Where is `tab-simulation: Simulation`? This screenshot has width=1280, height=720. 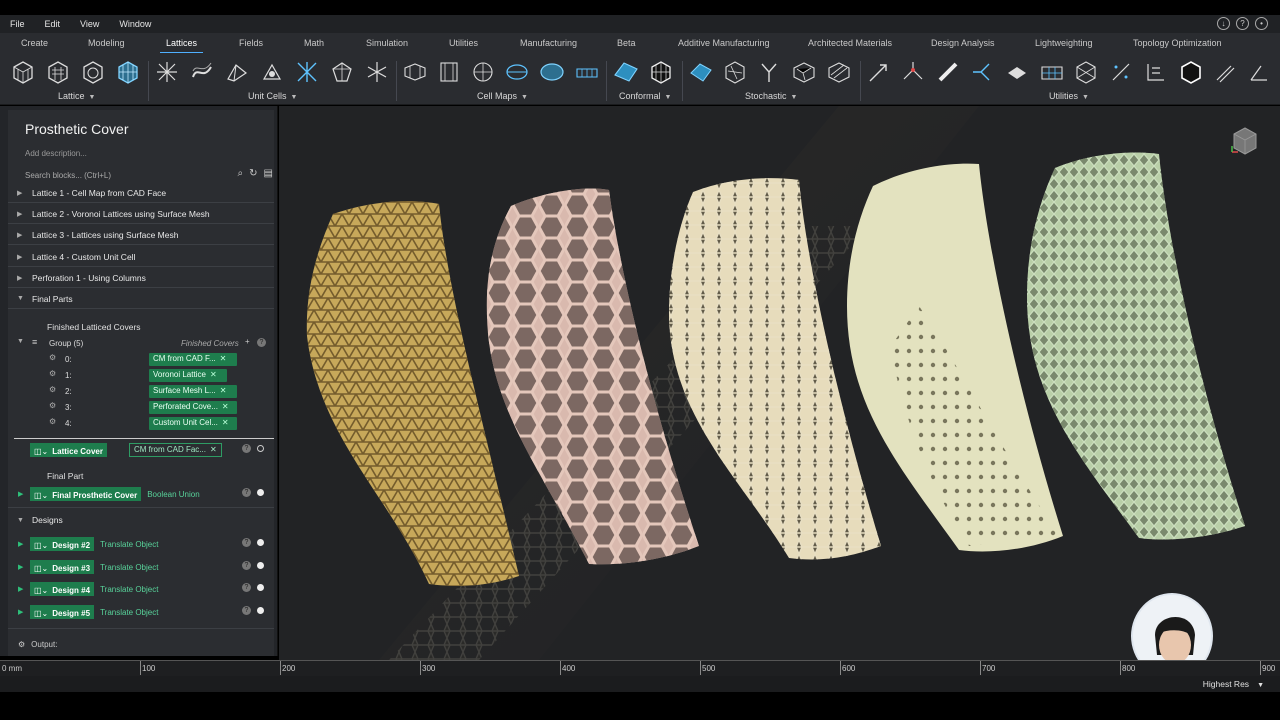 tab-simulation: Simulation is located at coordinates (387, 43).